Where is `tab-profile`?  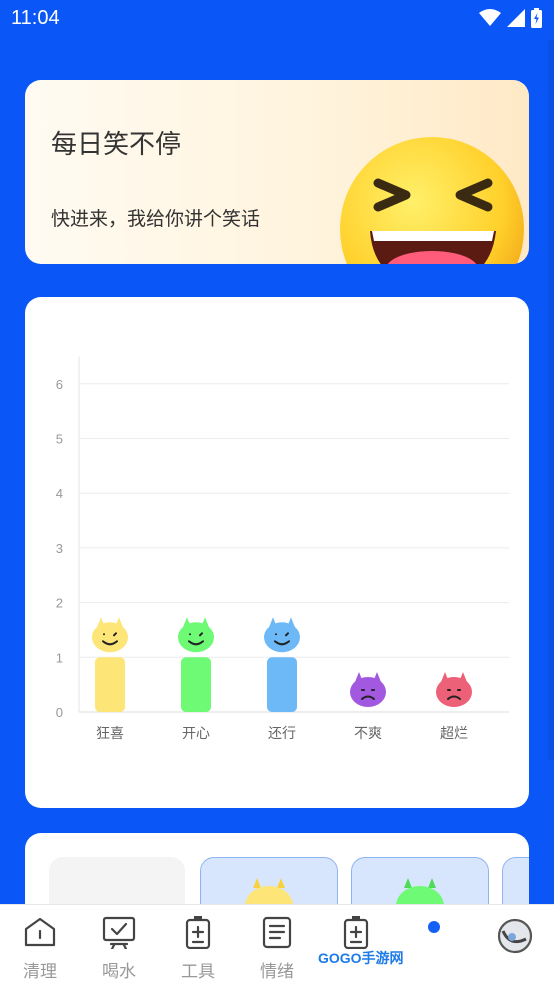
tab-profile is located at coordinates (514, 945).